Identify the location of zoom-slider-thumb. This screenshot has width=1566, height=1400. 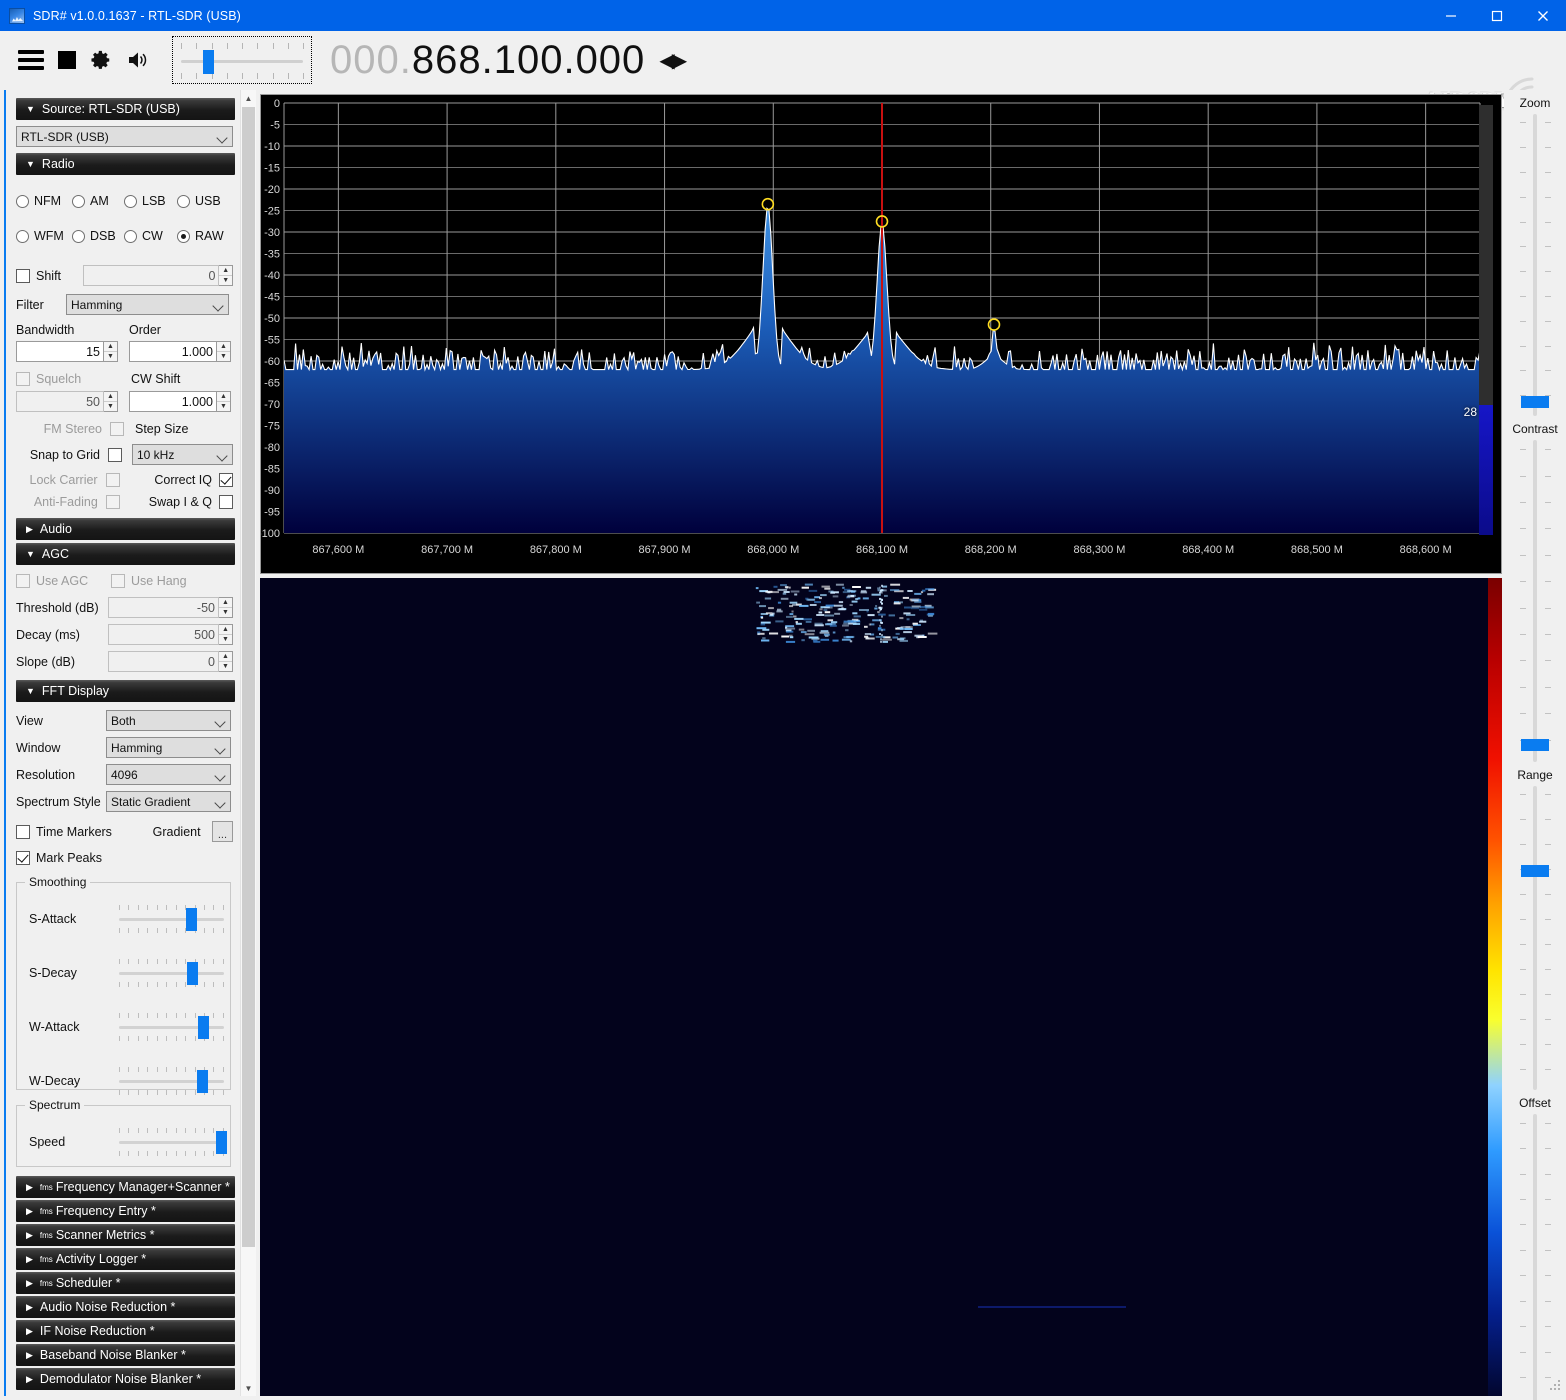
(1535, 402).